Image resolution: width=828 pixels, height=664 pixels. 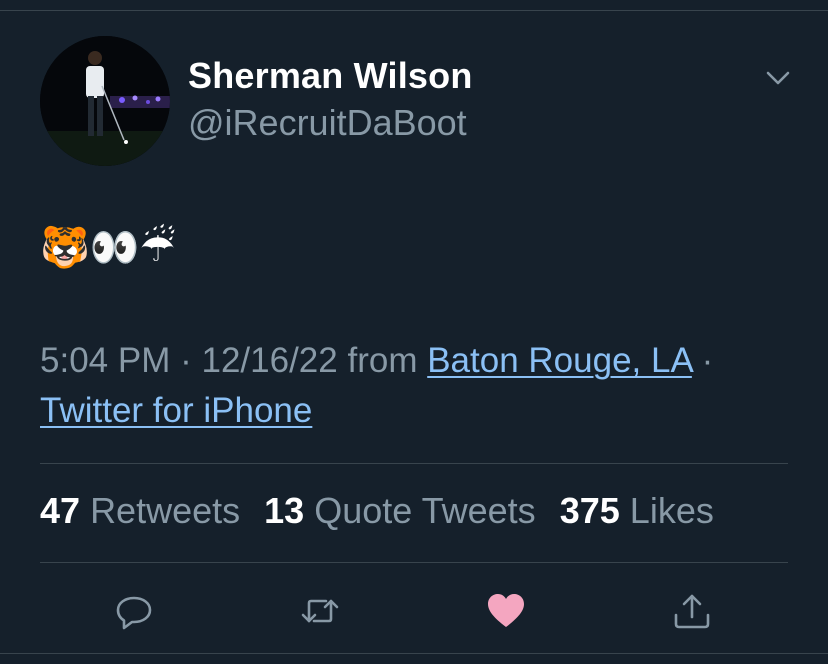 I want to click on author-handle: @iRecruitDaBoot, so click(x=327, y=123).